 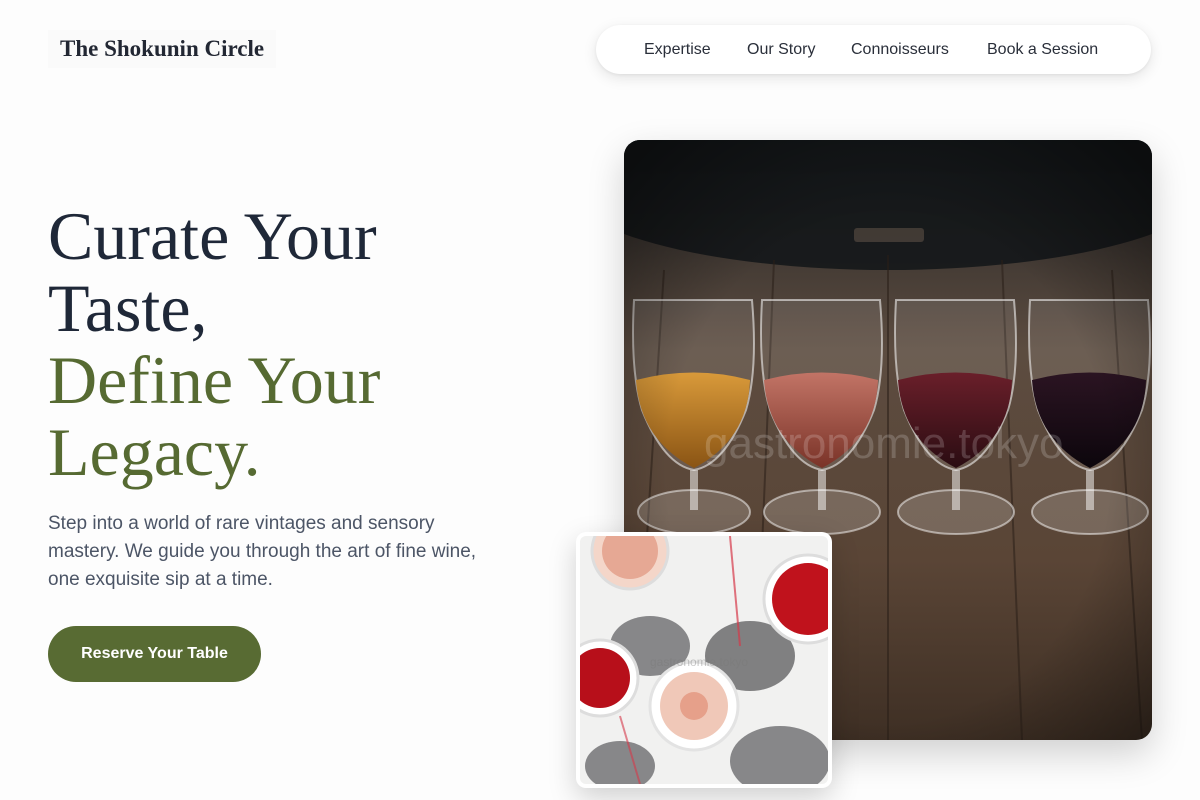 I want to click on main-watermark: gastronomie.tokyo, so click(x=884, y=443).